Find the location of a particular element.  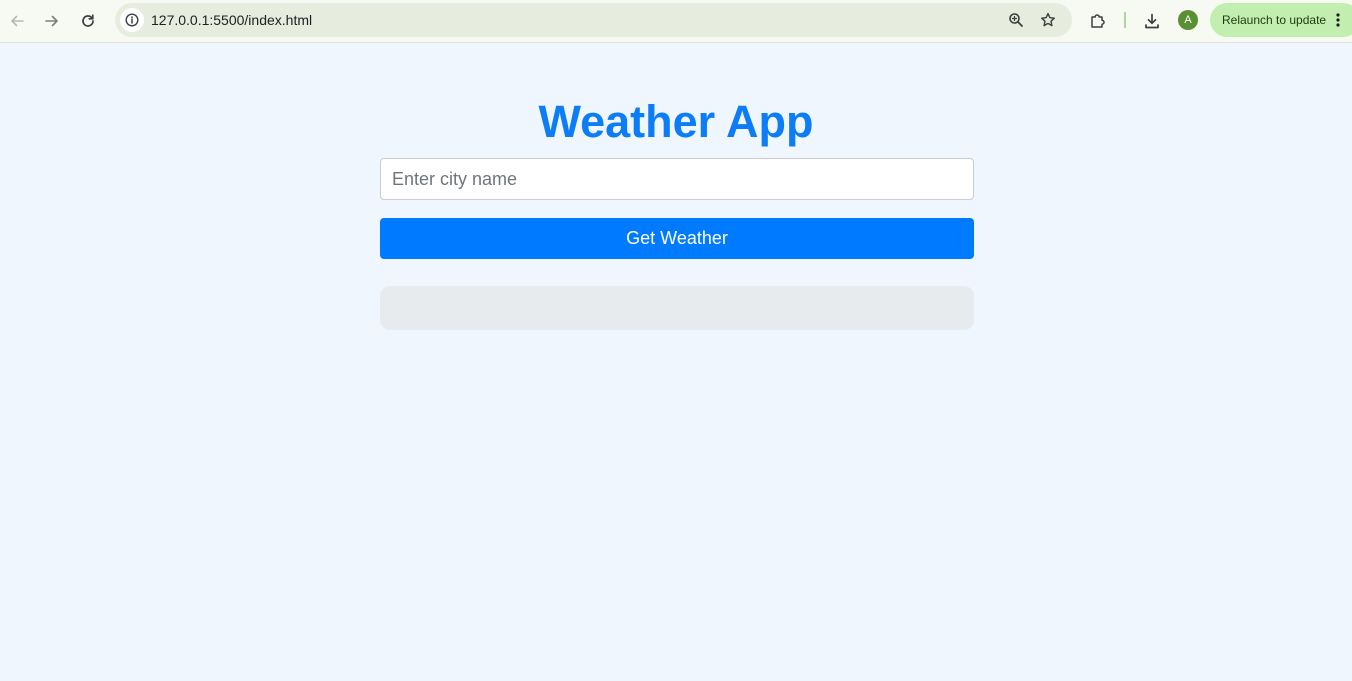

toolbar-divider is located at coordinates (1125, 20).